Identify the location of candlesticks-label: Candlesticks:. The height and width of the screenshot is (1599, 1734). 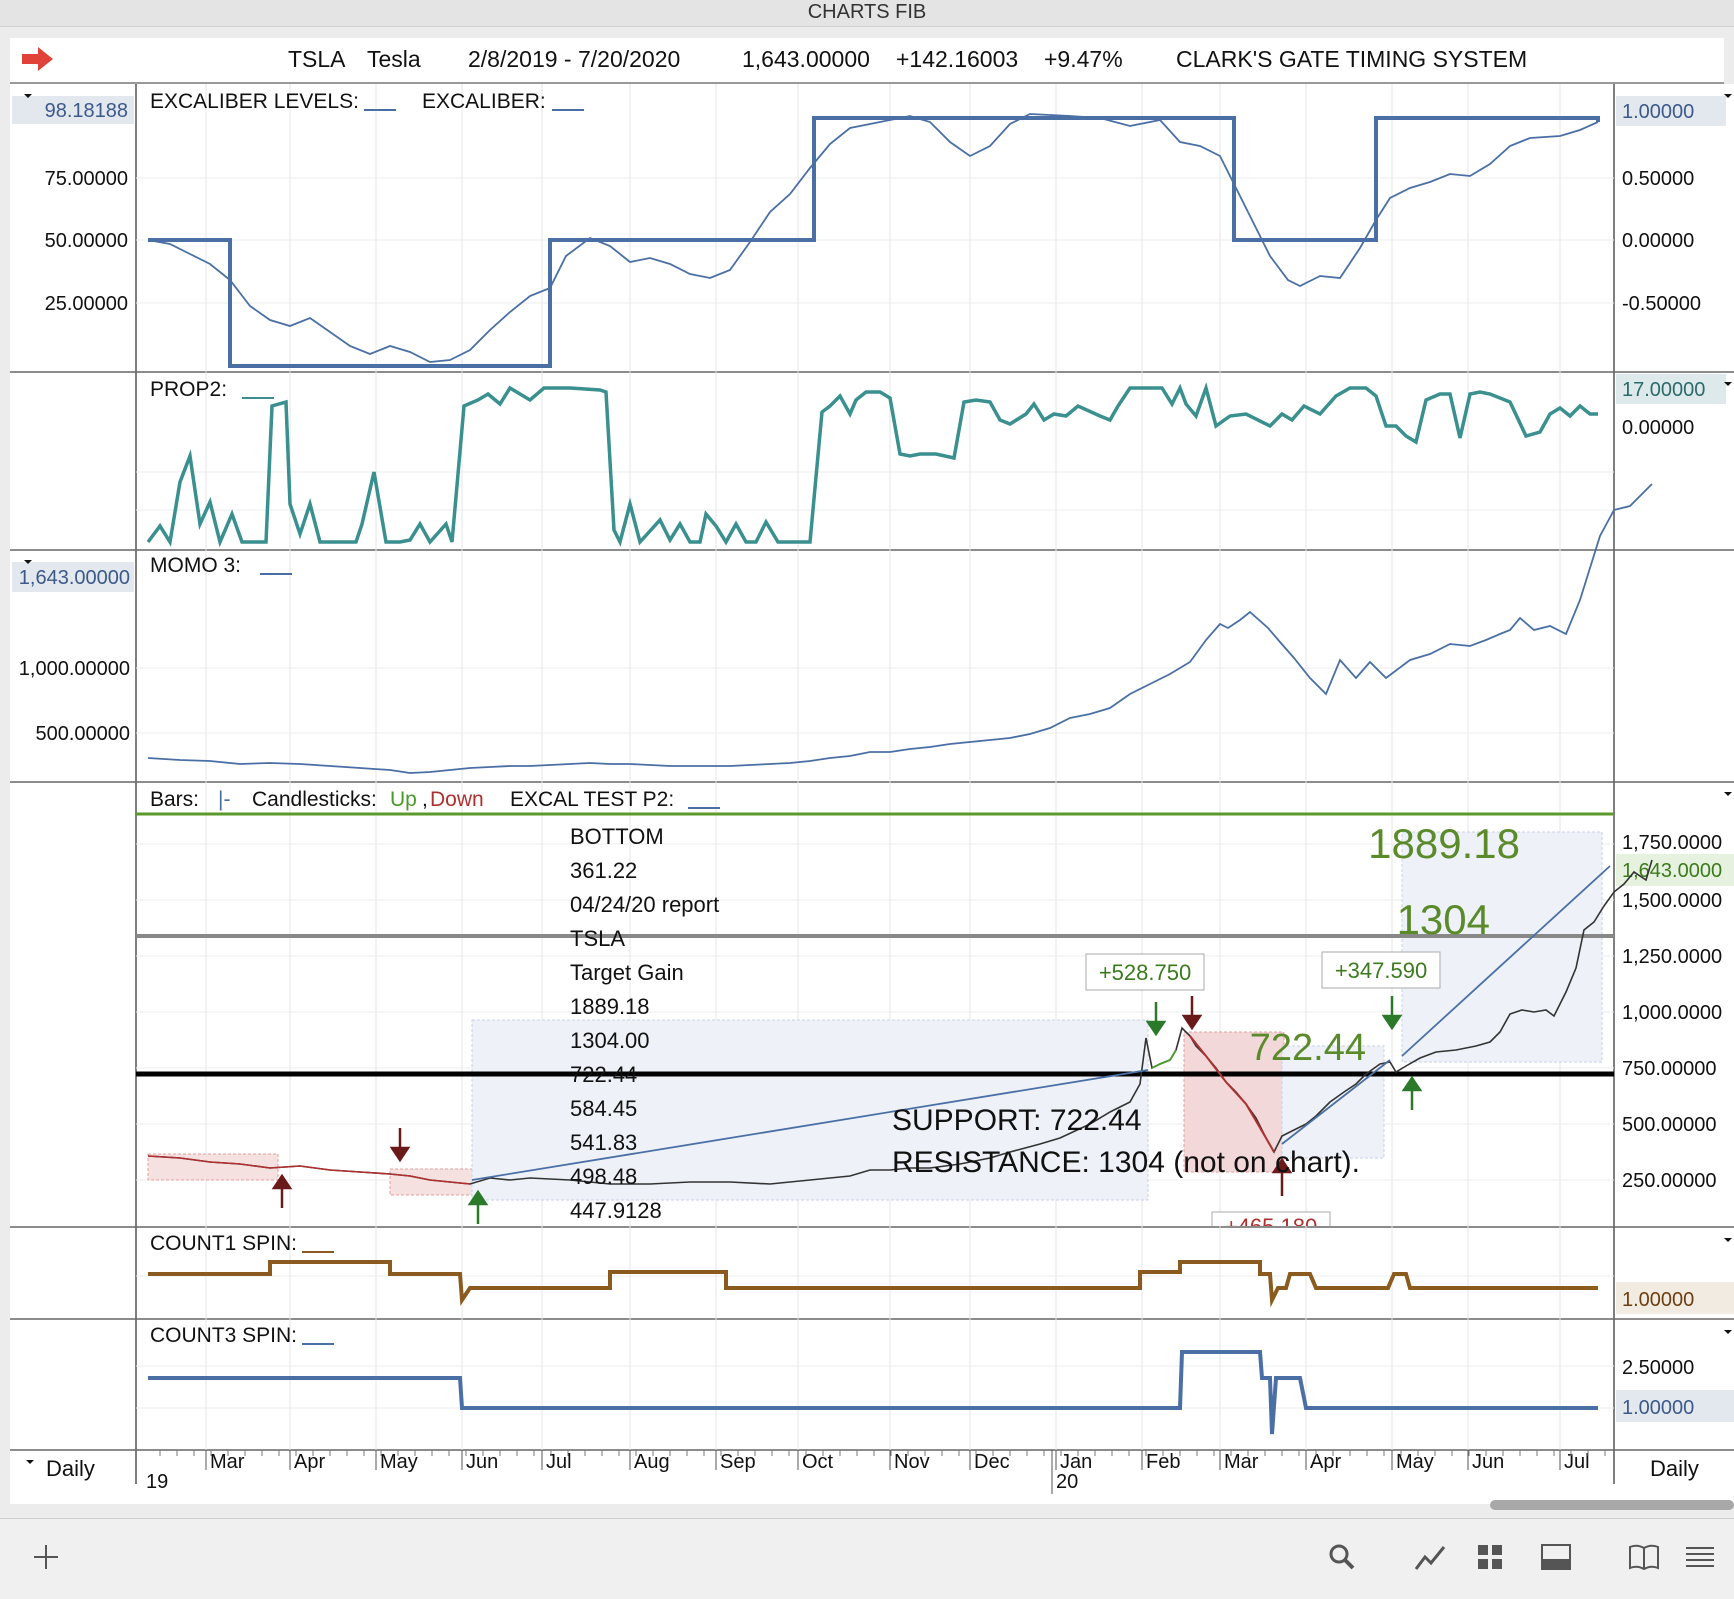
(314, 799).